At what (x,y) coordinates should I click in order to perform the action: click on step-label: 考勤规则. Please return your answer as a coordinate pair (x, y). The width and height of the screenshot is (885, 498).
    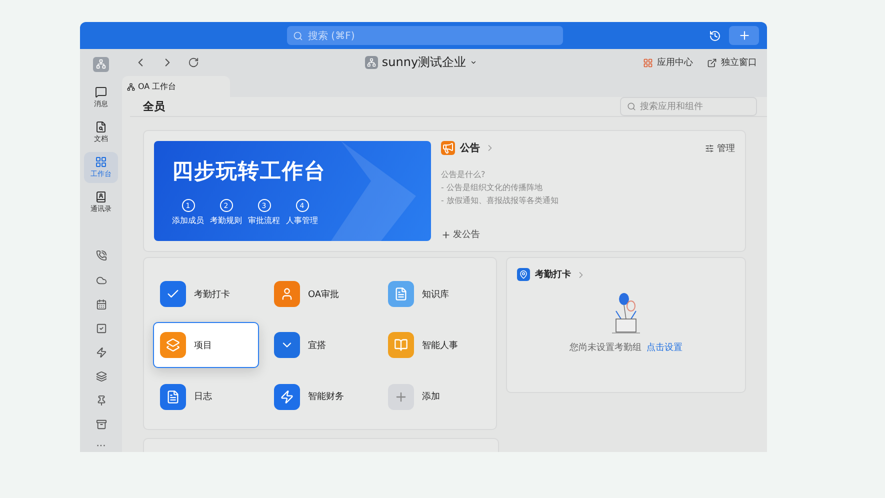
    Looking at the image, I should click on (226, 220).